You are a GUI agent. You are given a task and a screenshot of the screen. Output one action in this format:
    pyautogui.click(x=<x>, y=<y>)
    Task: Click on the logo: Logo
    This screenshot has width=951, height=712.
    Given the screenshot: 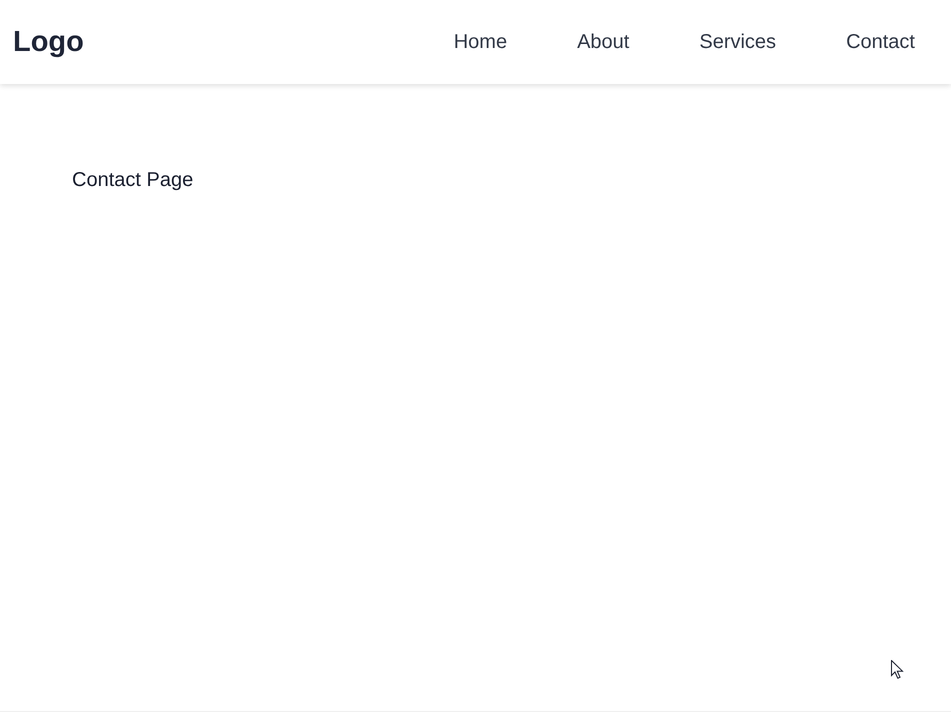 What is the action you would take?
    pyautogui.click(x=48, y=42)
    